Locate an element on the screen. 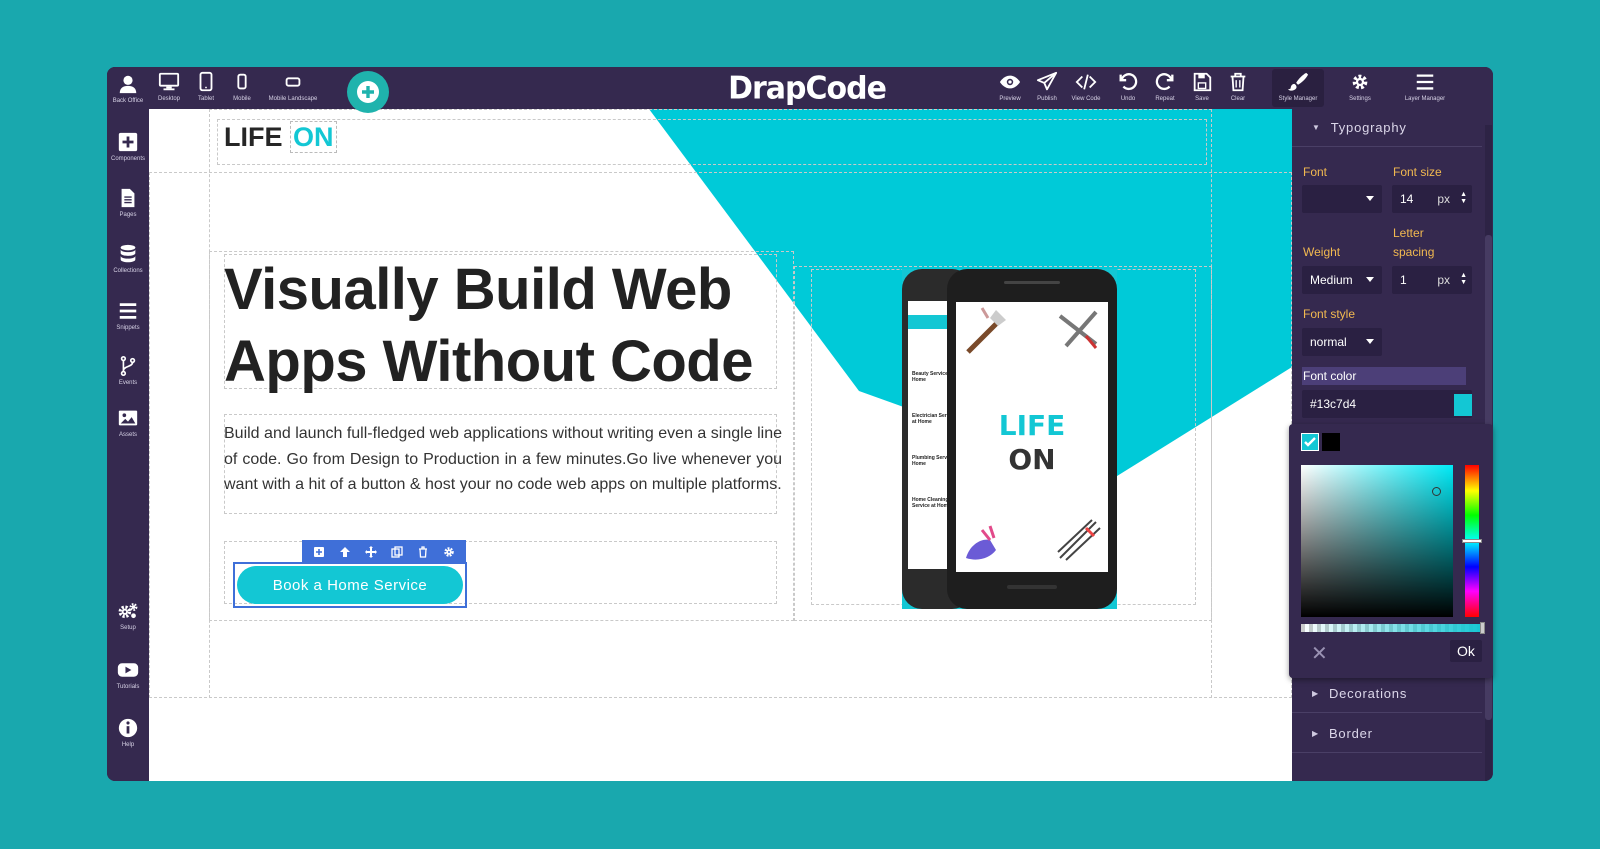 The width and height of the screenshot is (1600, 849). device-mobile-button: Mobile is located at coordinates (242, 88).